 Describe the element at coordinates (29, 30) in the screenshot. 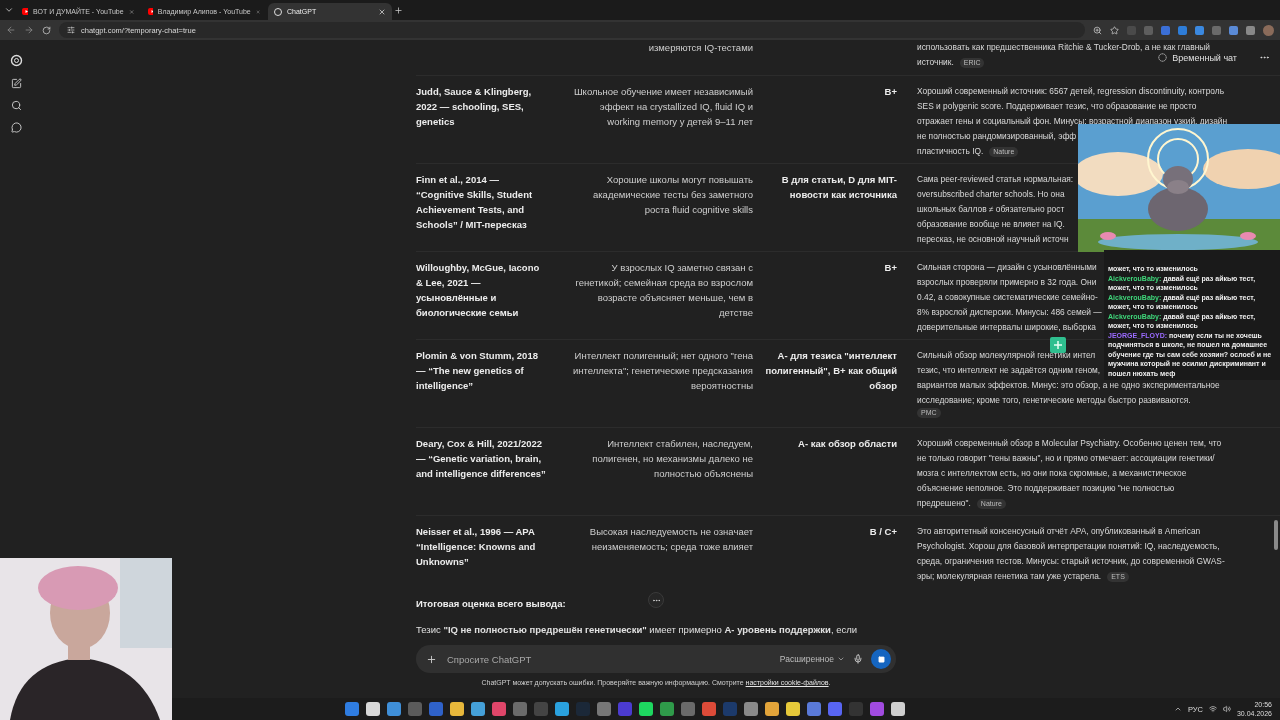

I see `forward-icon` at that location.